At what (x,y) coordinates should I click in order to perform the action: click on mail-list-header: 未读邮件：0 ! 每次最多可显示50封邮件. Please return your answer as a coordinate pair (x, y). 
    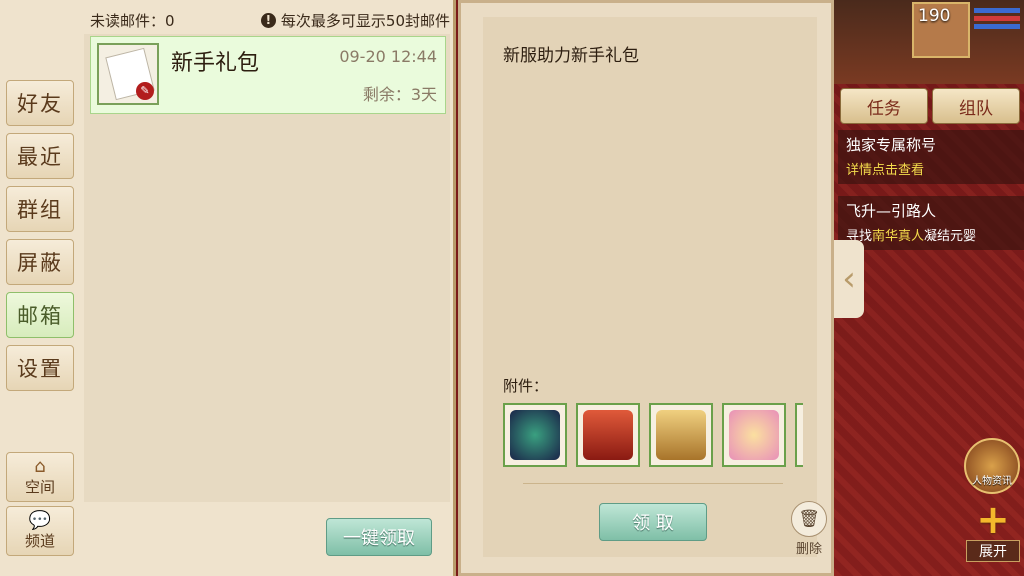
    Looking at the image, I should click on (270, 20).